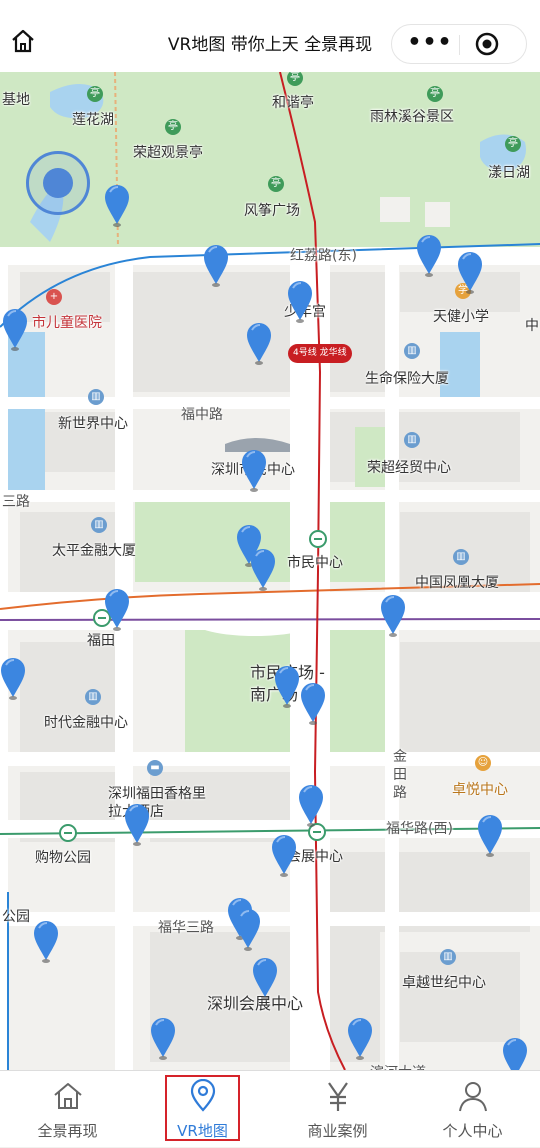 Image resolution: width=540 pixels, height=1148 pixels. What do you see at coordinates (94, 551) in the screenshot?
I see `map-label: 太平金融大厦` at bounding box center [94, 551].